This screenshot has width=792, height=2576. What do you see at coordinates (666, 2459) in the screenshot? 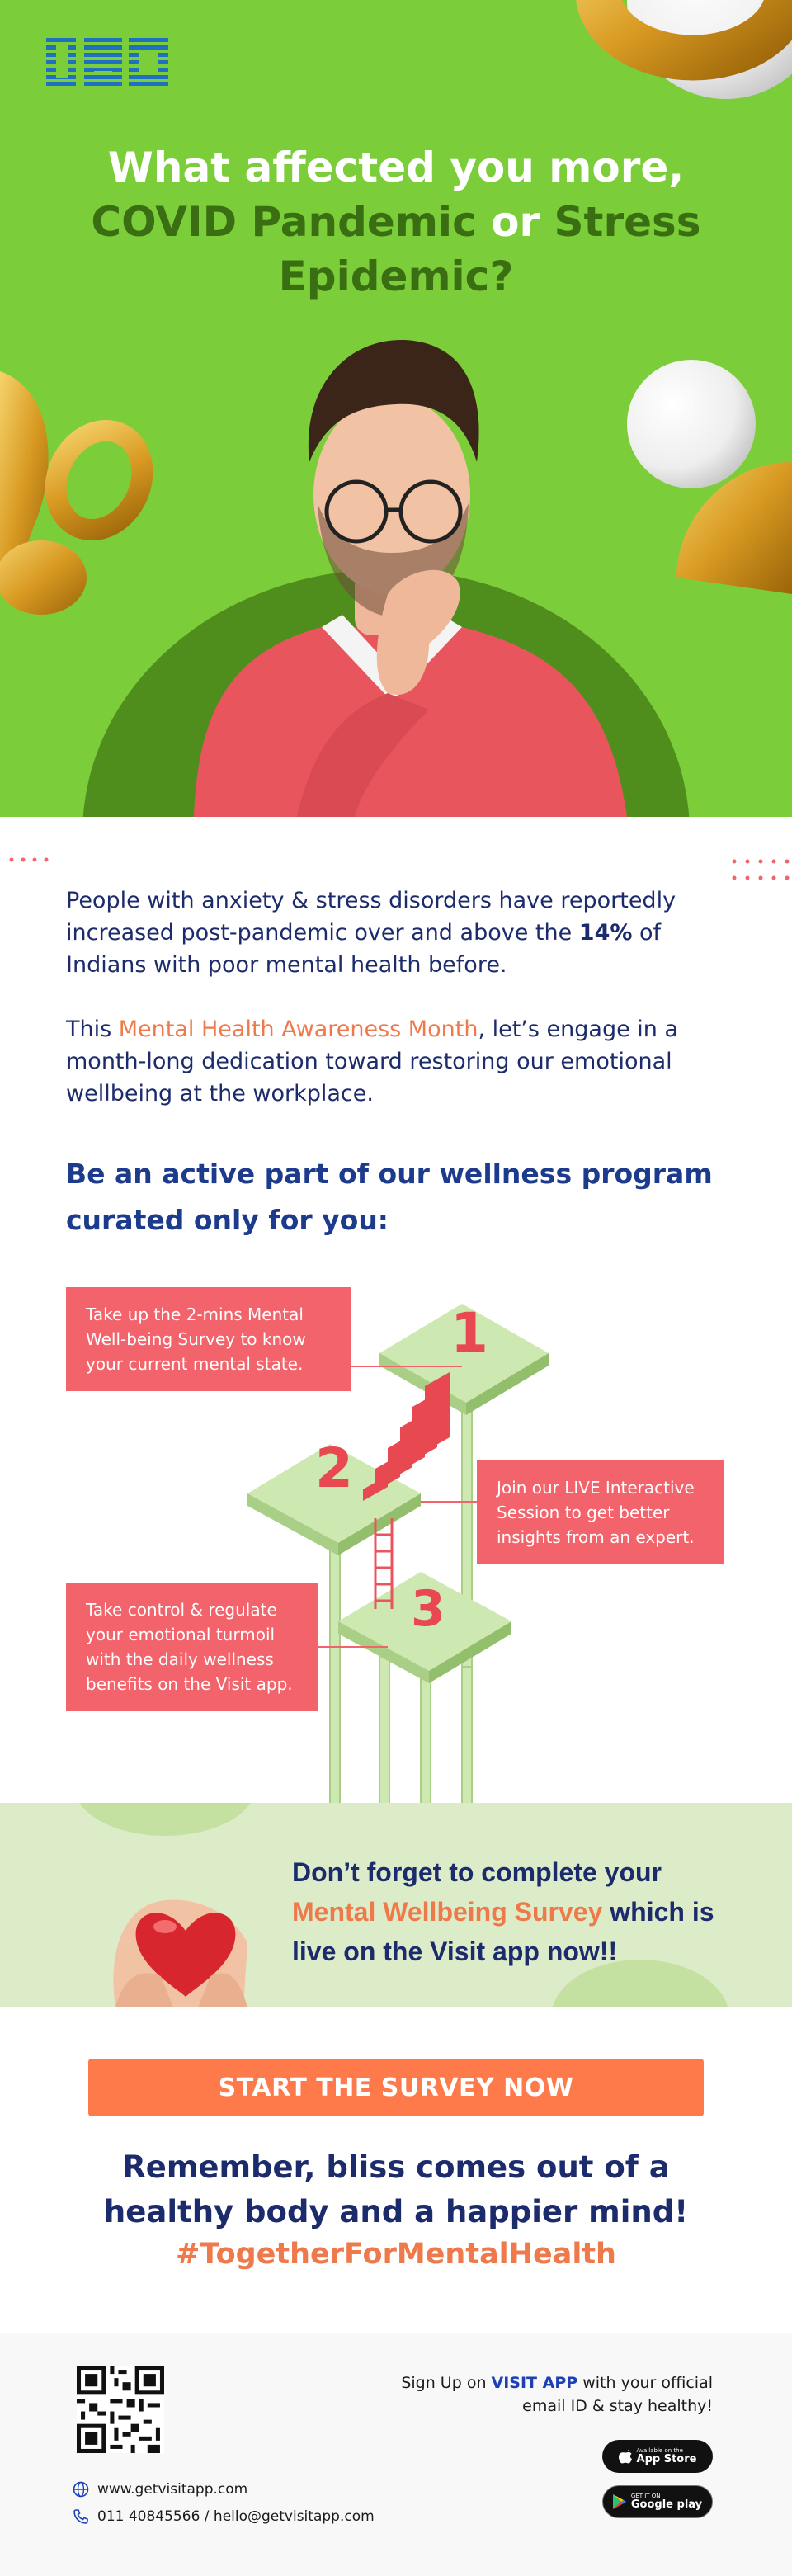
I see `app-store-text: App Store` at bounding box center [666, 2459].